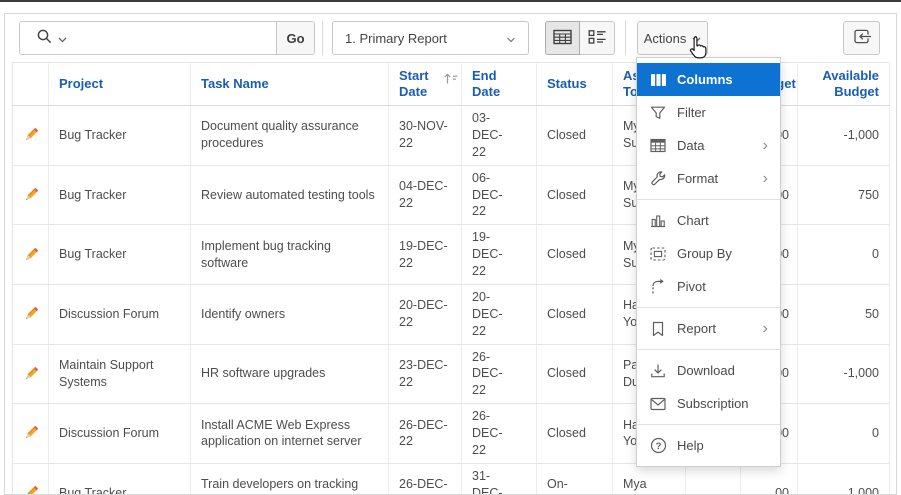 The image size is (901, 495). I want to click on menu-item-columns: Columns, so click(708, 79).